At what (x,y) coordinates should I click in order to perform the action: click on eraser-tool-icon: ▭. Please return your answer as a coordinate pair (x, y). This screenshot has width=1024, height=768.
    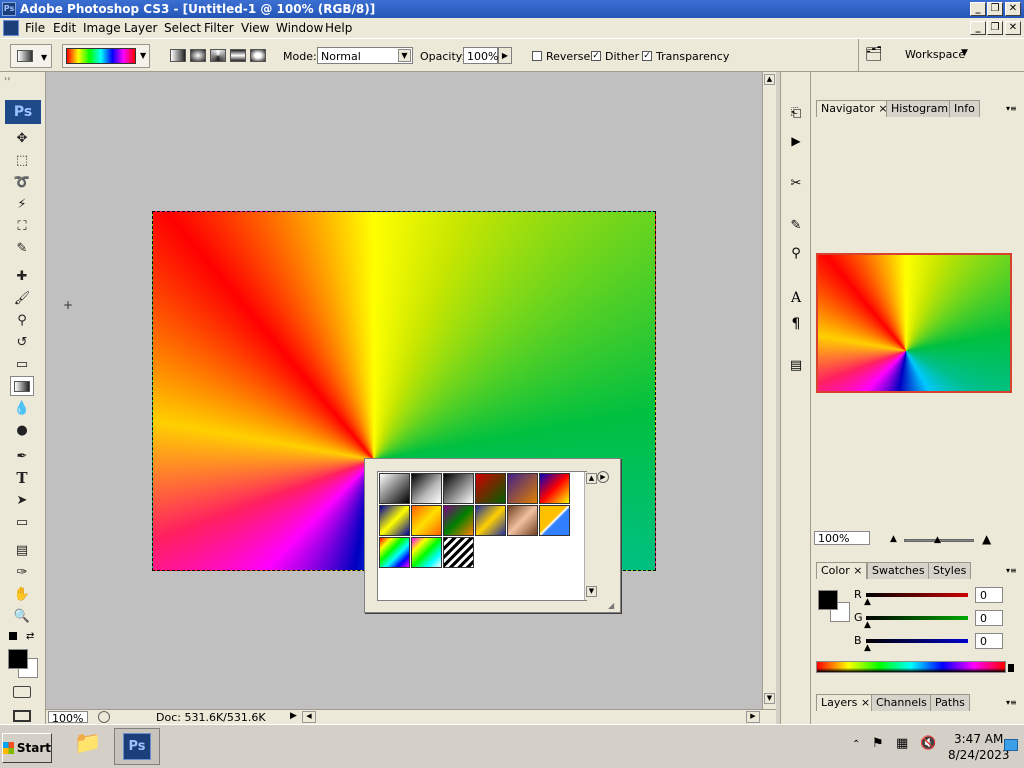
    Looking at the image, I should click on (22, 364).